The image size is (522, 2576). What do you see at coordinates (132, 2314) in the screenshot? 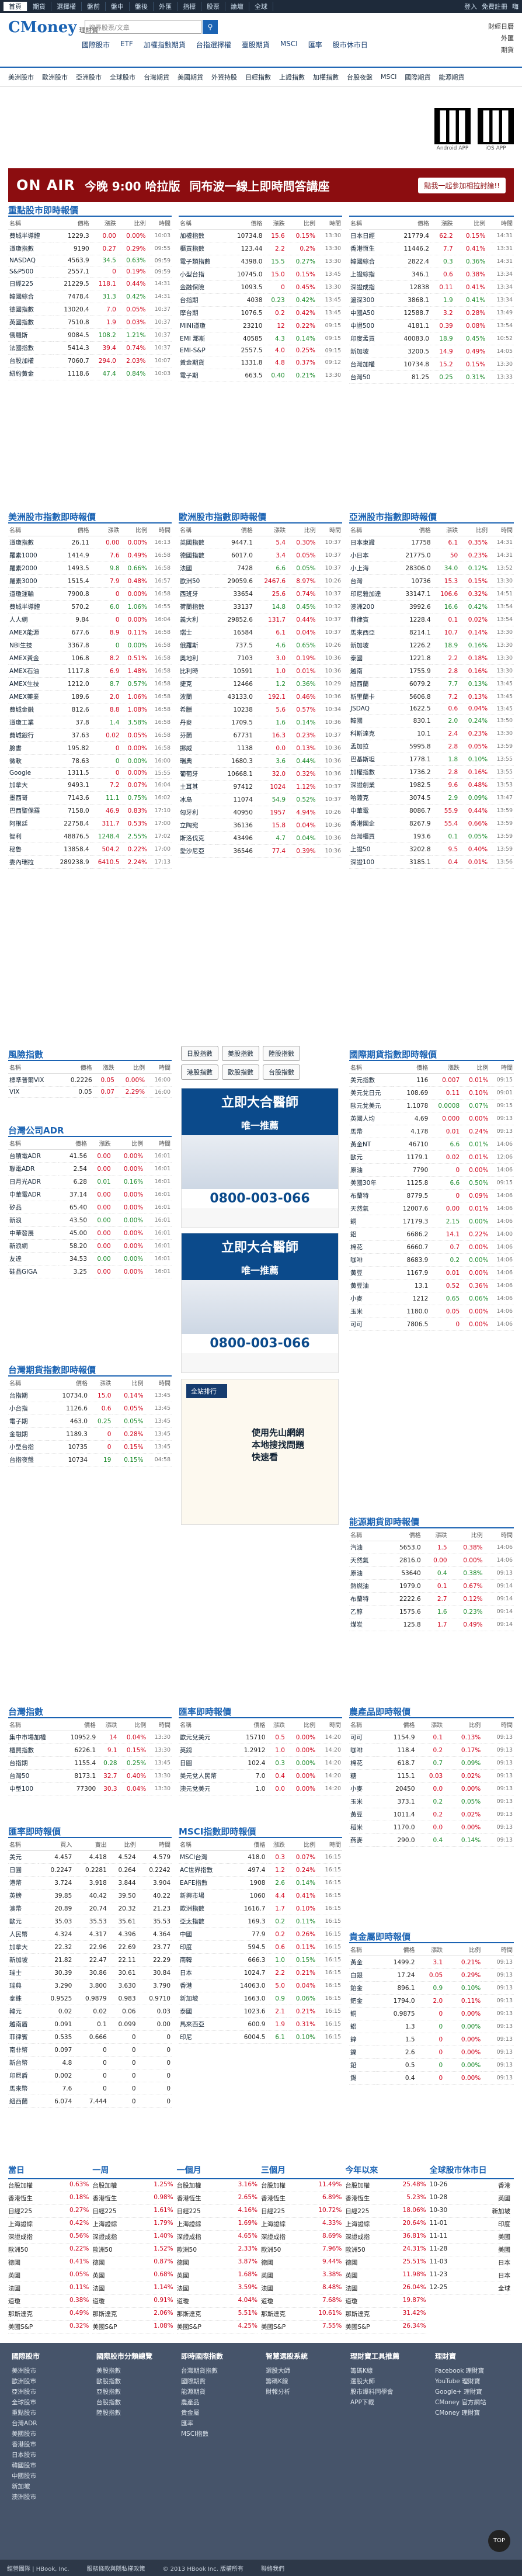
I see `list-item: 那斯達克 2.06%` at bounding box center [132, 2314].